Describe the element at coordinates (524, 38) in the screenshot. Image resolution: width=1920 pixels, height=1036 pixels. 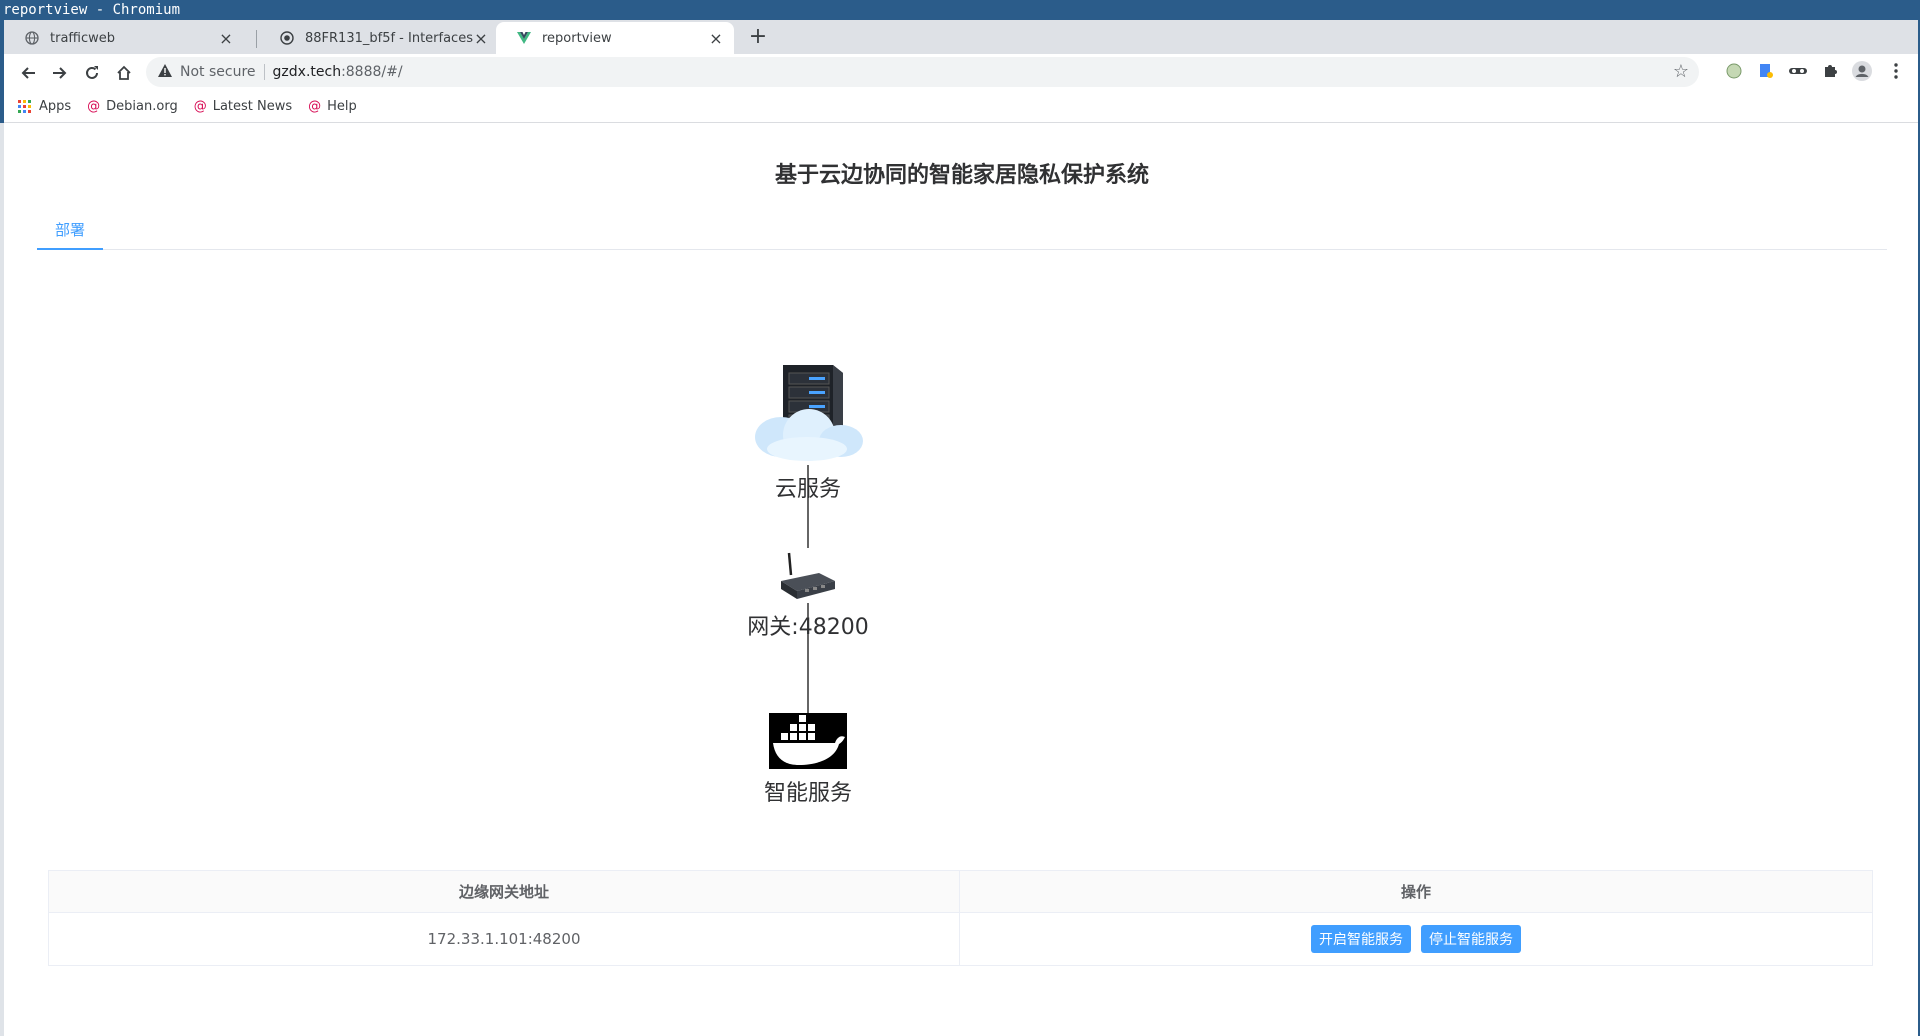
I see `vue-icon` at that location.